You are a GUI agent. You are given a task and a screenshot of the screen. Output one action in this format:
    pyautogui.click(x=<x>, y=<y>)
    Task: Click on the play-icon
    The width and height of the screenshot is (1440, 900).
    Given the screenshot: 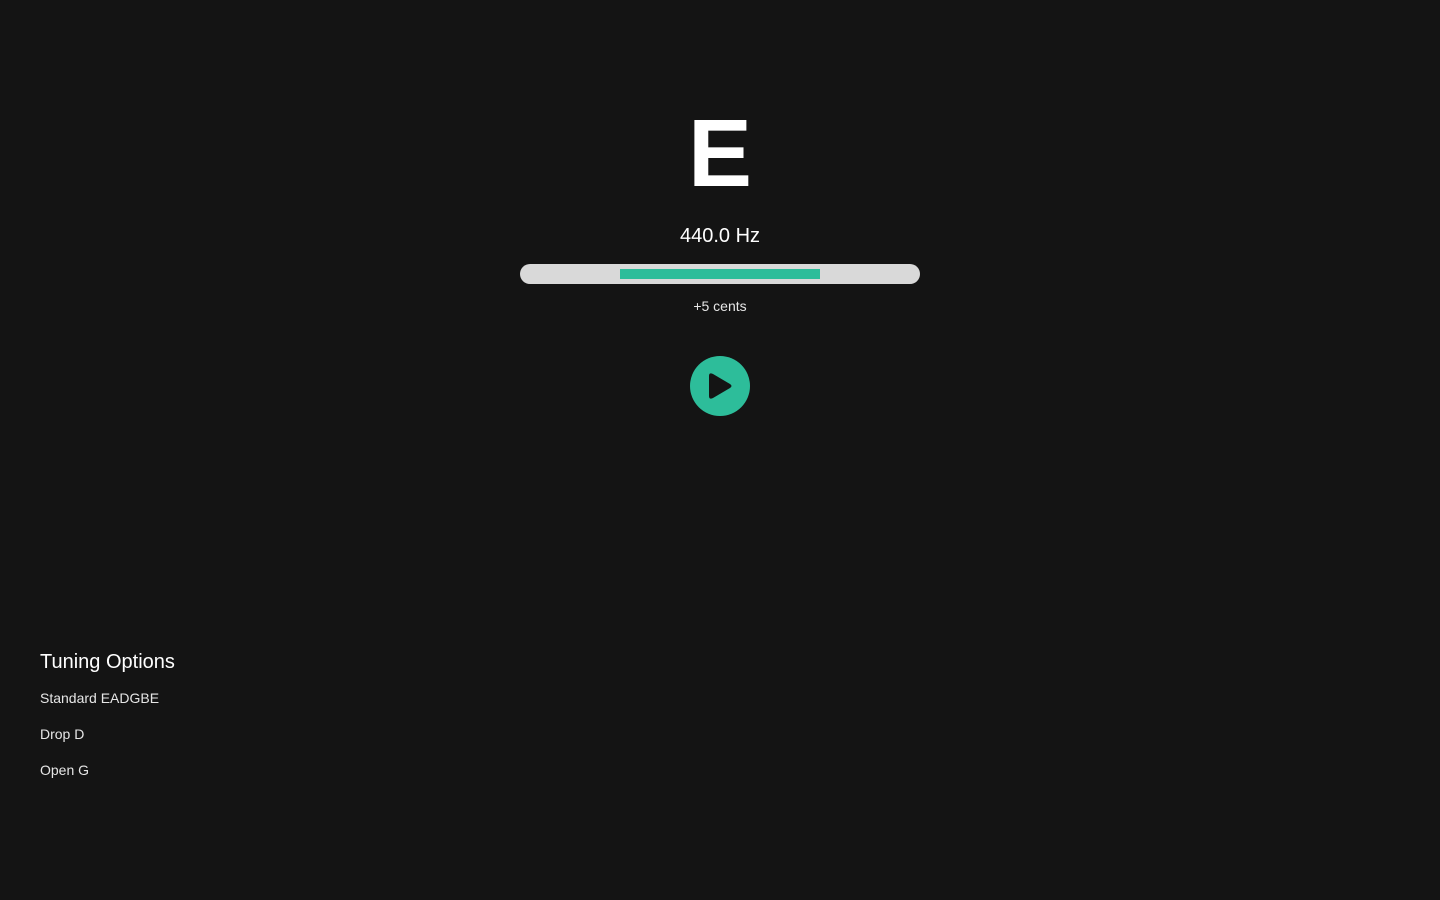 What is the action you would take?
    pyautogui.click(x=720, y=386)
    